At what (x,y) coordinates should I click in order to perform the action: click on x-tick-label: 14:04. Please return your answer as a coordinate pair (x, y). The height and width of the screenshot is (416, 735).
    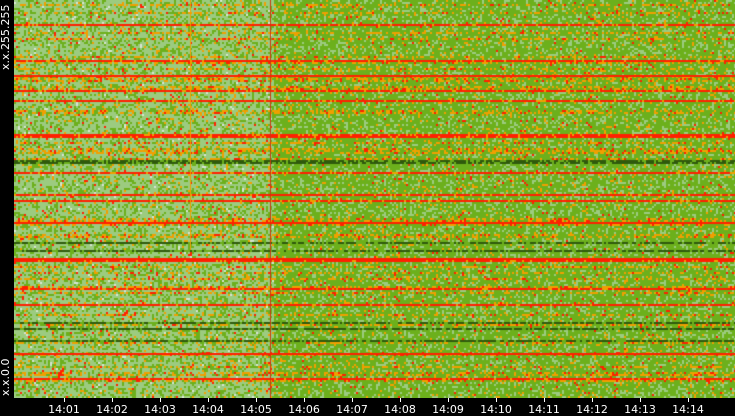
    Looking at the image, I should click on (208, 409).